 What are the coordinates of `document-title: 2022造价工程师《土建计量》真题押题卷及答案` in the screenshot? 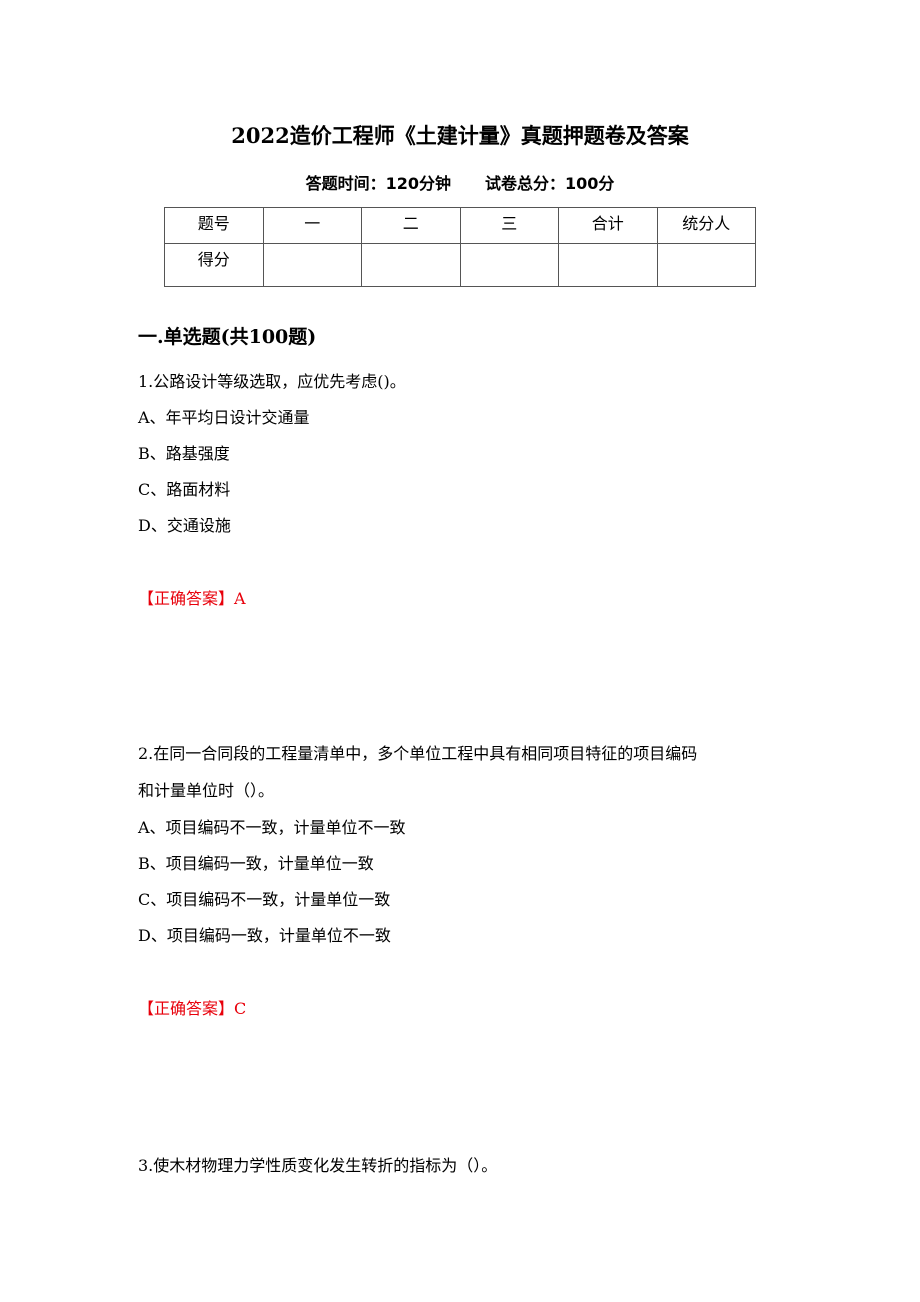 It's located at (460, 135).